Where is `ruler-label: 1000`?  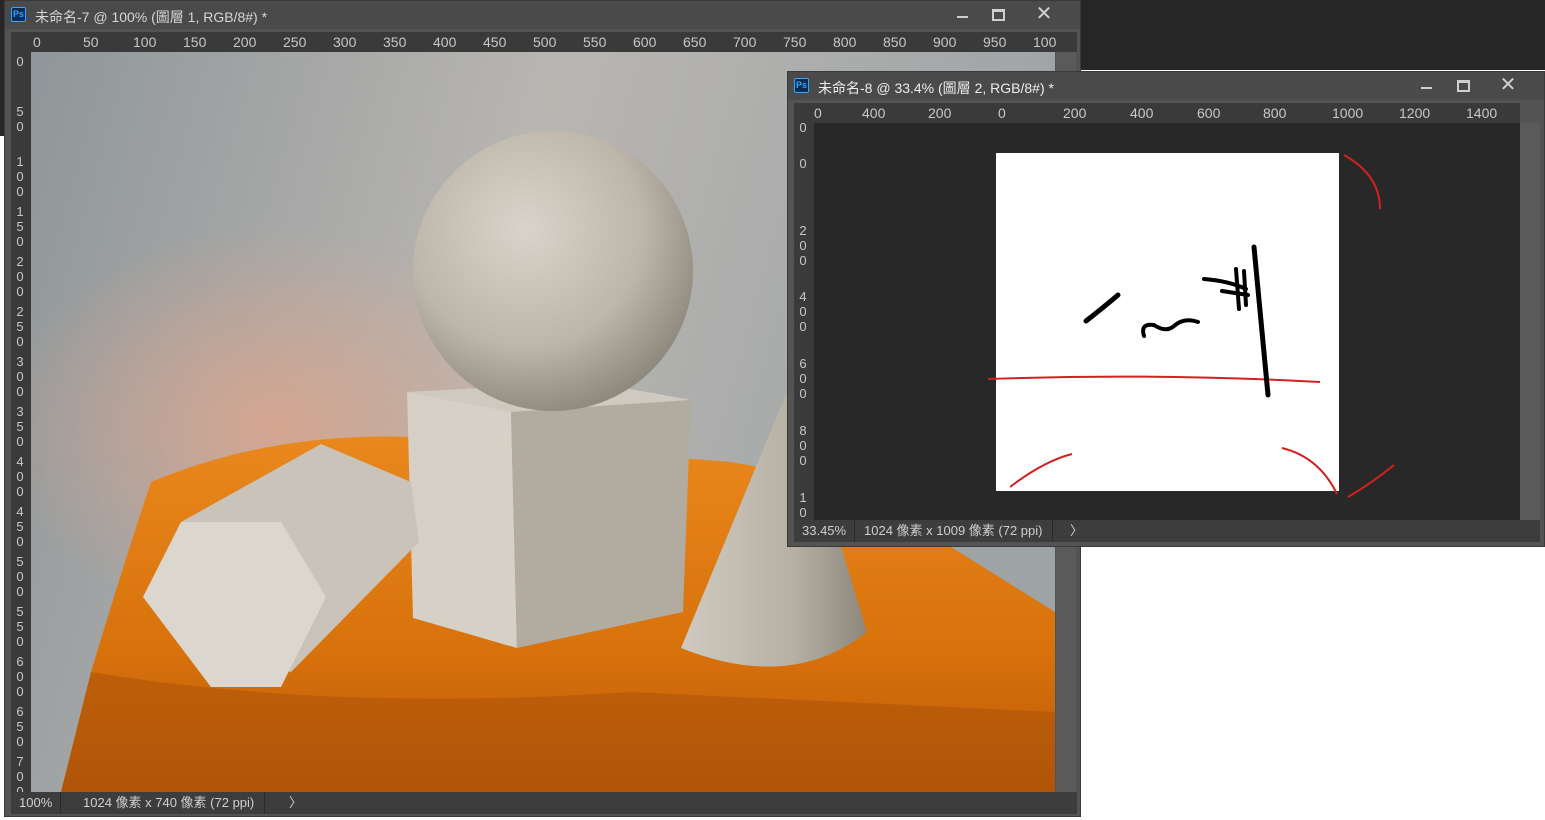 ruler-label: 1000 is located at coordinates (1348, 113).